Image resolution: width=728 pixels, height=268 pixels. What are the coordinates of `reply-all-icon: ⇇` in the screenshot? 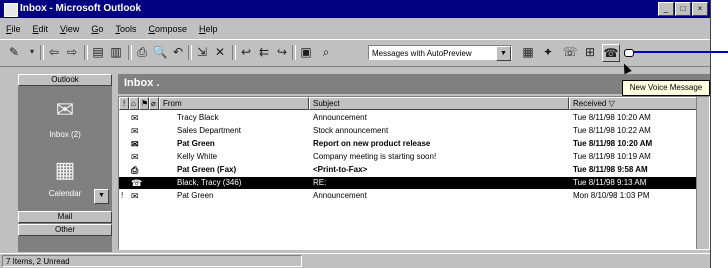 It's located at (264, 52).